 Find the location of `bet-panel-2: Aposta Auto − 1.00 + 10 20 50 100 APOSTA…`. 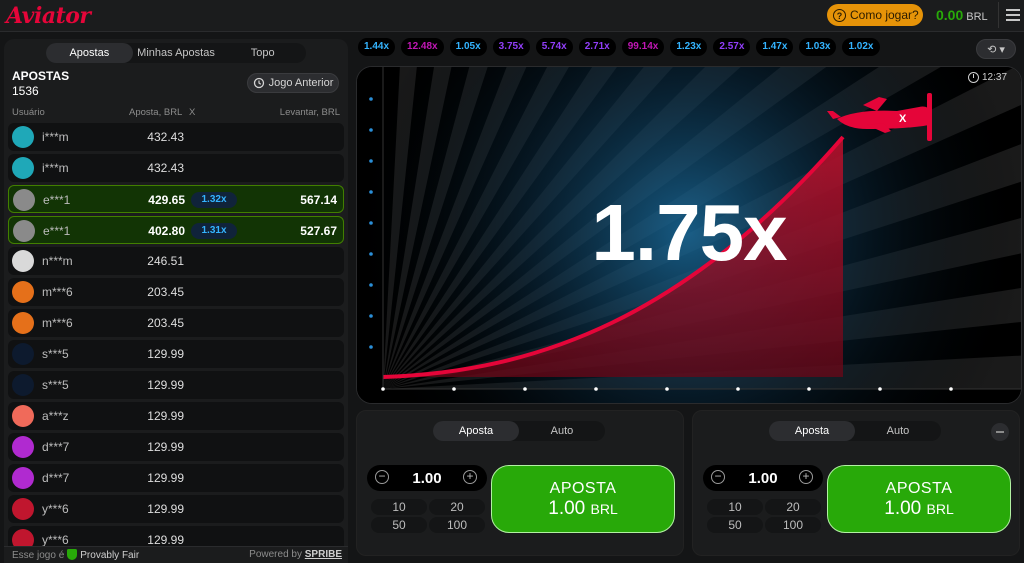

bet-panel-2: Aposta Auto − 1.00 + 10 20 50 100 APOSTA… is located at coordinates (856, 483).